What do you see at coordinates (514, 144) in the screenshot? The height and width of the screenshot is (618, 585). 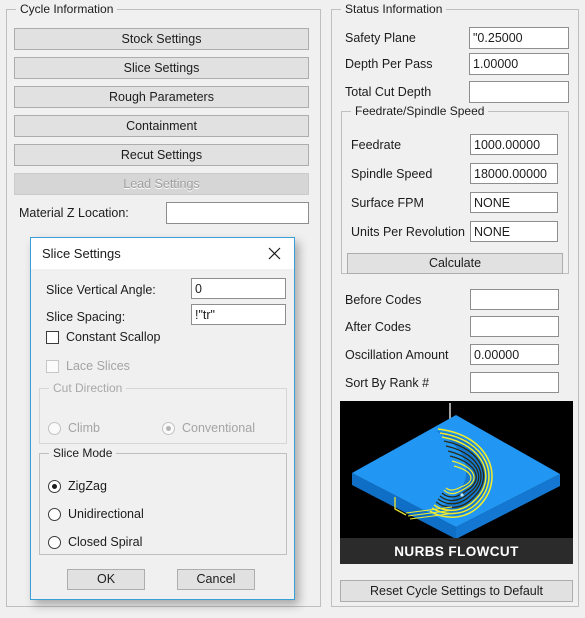 I see `feedrate-input: 1000.00000` at bounding box center [514, 144].